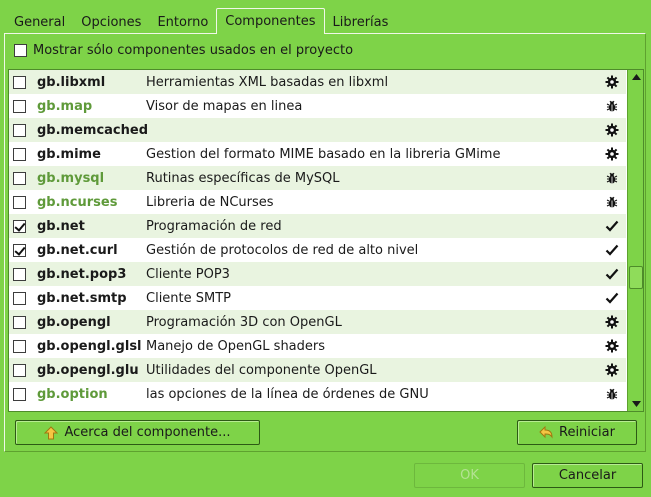 The image size is (651, 497). What do you see at coordinates (189, 298) in the screenshot?
I see `component-description: Cliente SMTP` at bounding box center [189, 298].